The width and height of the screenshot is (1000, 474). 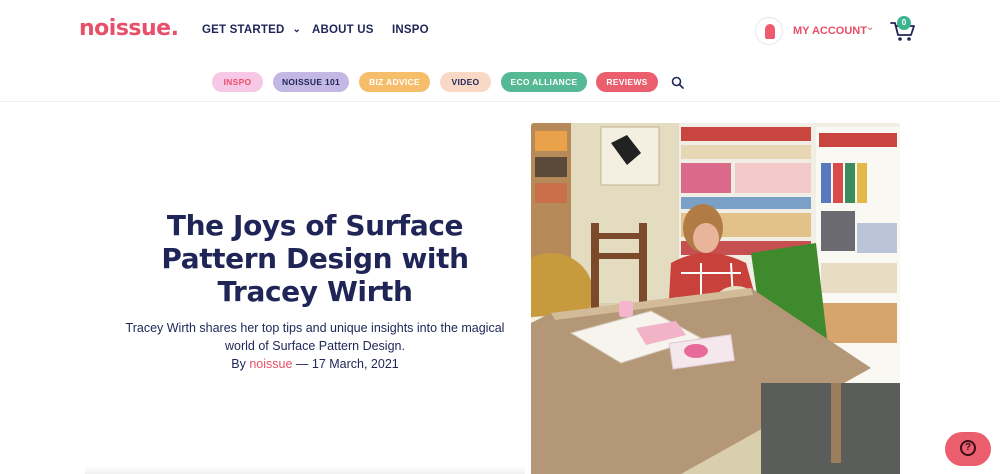 I want to click on nav-about-us: ABOUT US, so click(x=343, y=30).